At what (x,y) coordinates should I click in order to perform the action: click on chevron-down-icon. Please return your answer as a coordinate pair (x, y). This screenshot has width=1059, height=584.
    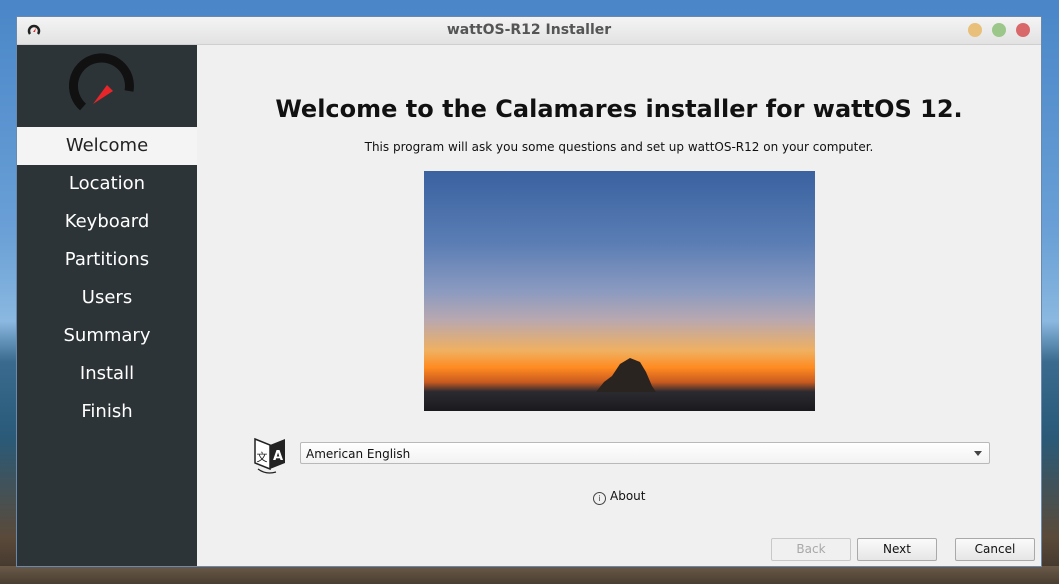
    Looking at the image, I should click on (978, 453).